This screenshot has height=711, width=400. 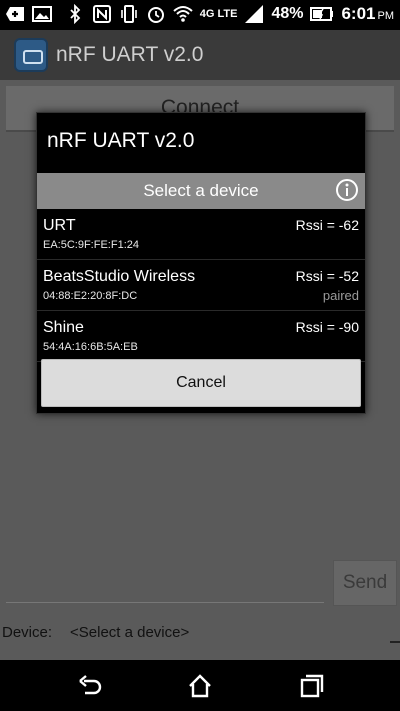 I want to click on dialog-title: nRF UART v2.0, so click(x=121, y=140).